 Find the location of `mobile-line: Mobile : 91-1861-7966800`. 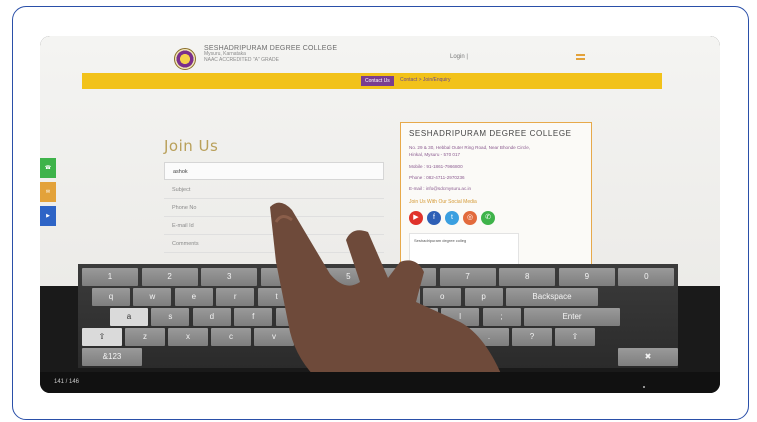

mobile-line: Mobile : 91-1861-7966800 is located at coordinates (436, 166).